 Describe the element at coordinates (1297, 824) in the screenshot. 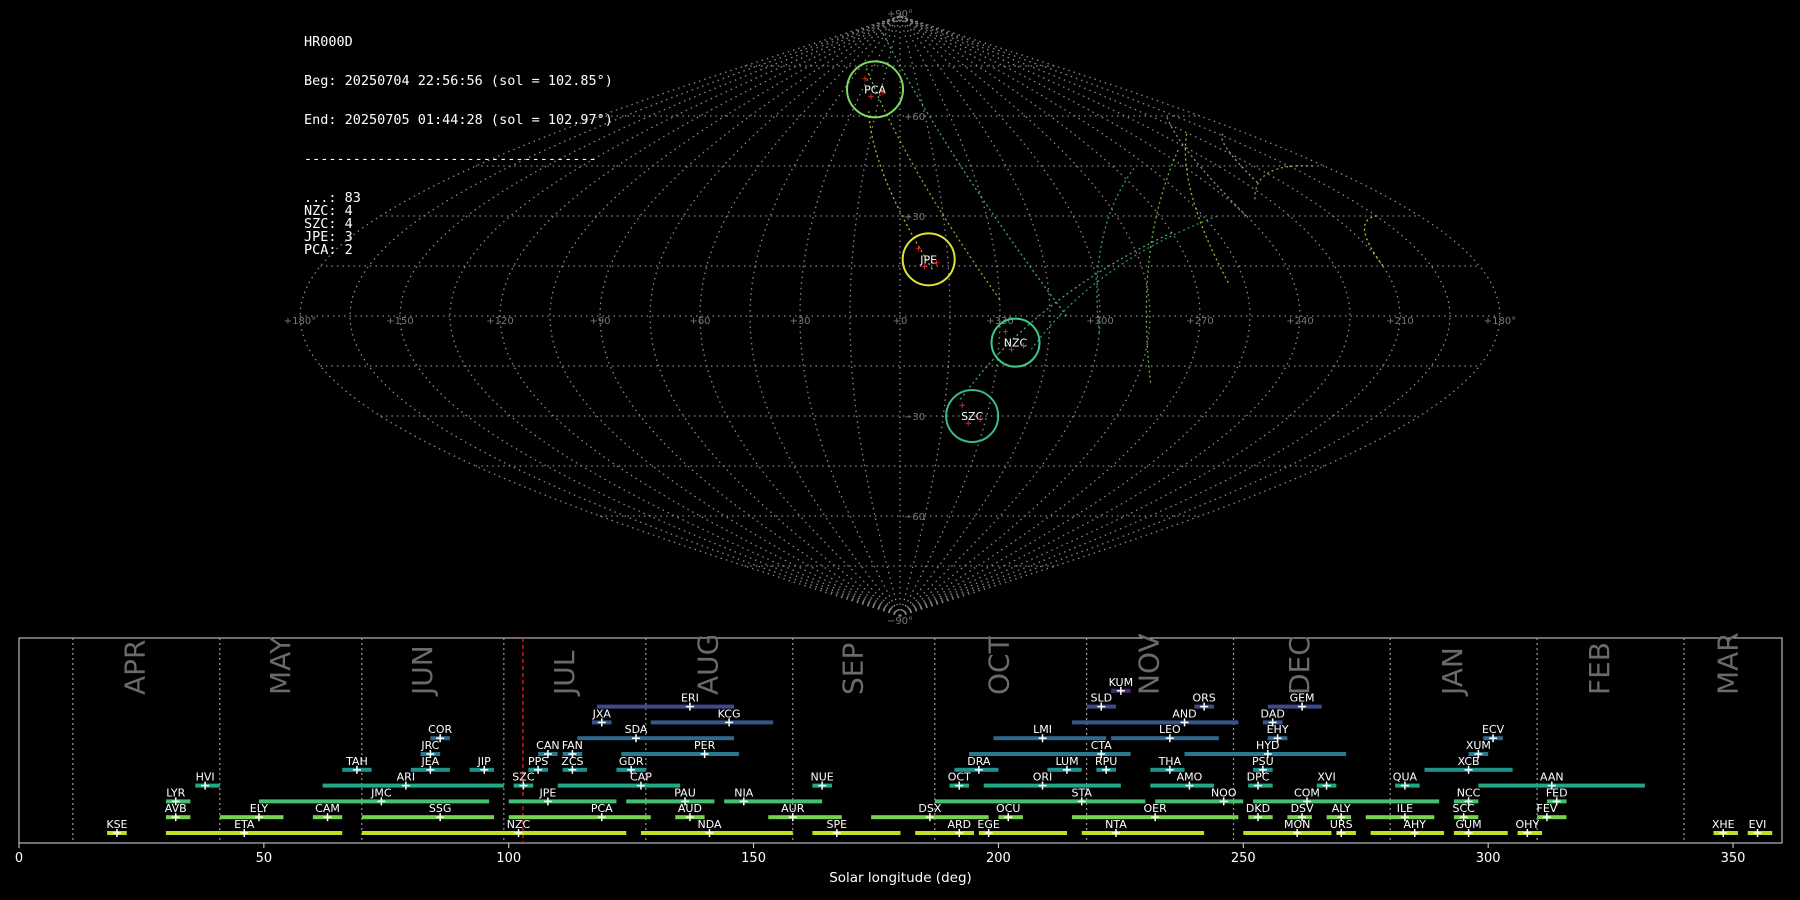

I see `shower-label: MON` at that location.